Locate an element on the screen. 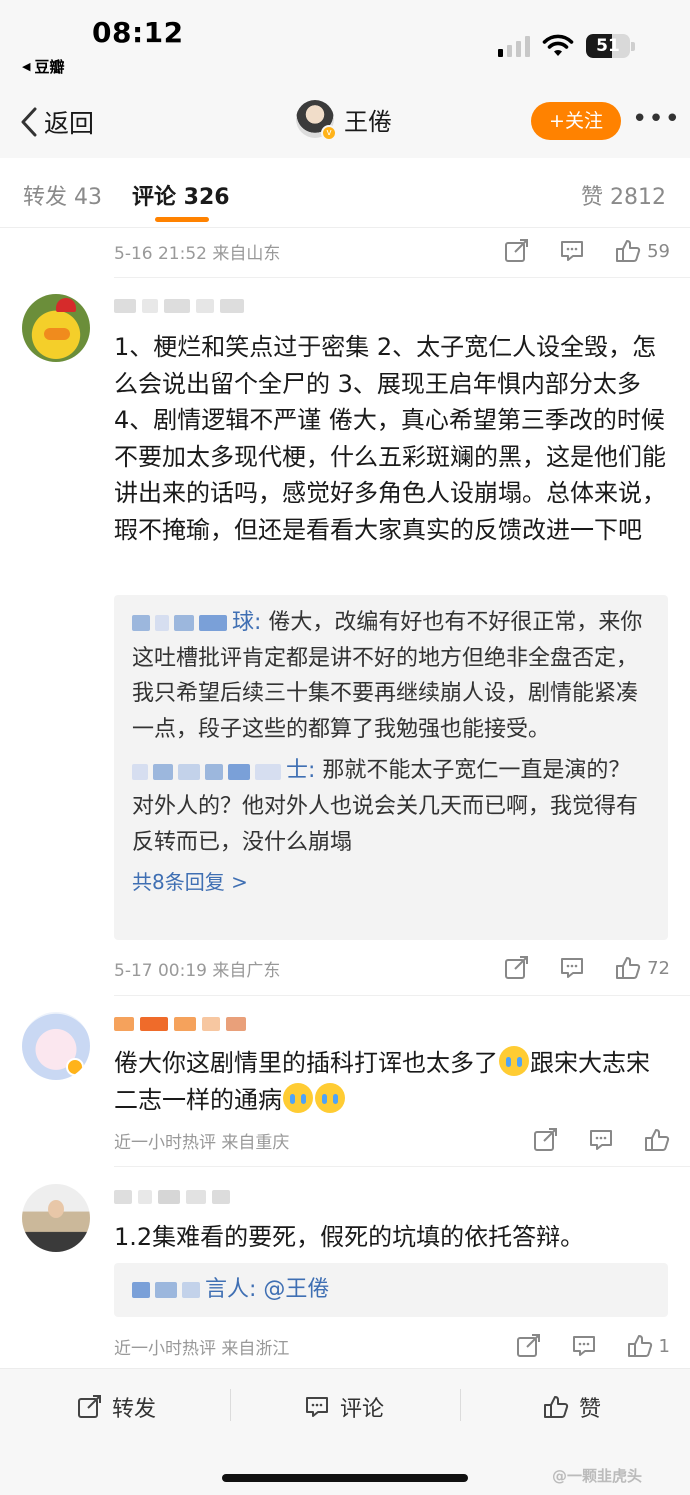 The height and width of the screenshot is (1495, 690). like-action: 59 is located at coordinates (642, 251).